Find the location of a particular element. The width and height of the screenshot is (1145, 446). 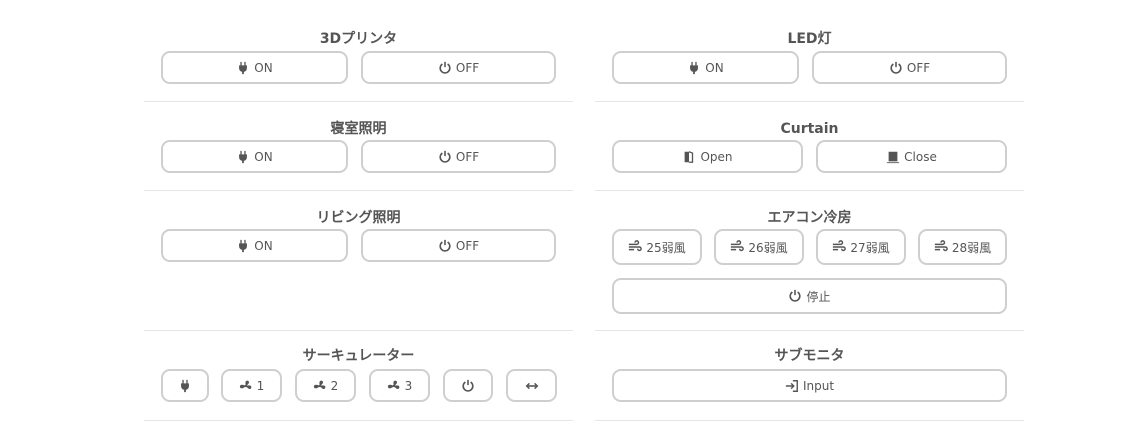

printer-title: 3Dプリンタ is located at coordinates (358, 39).